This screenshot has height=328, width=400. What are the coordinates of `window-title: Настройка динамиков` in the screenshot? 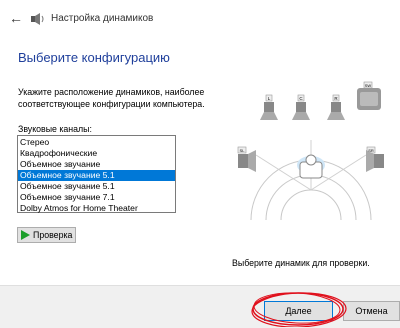 It's located at (102, 18).